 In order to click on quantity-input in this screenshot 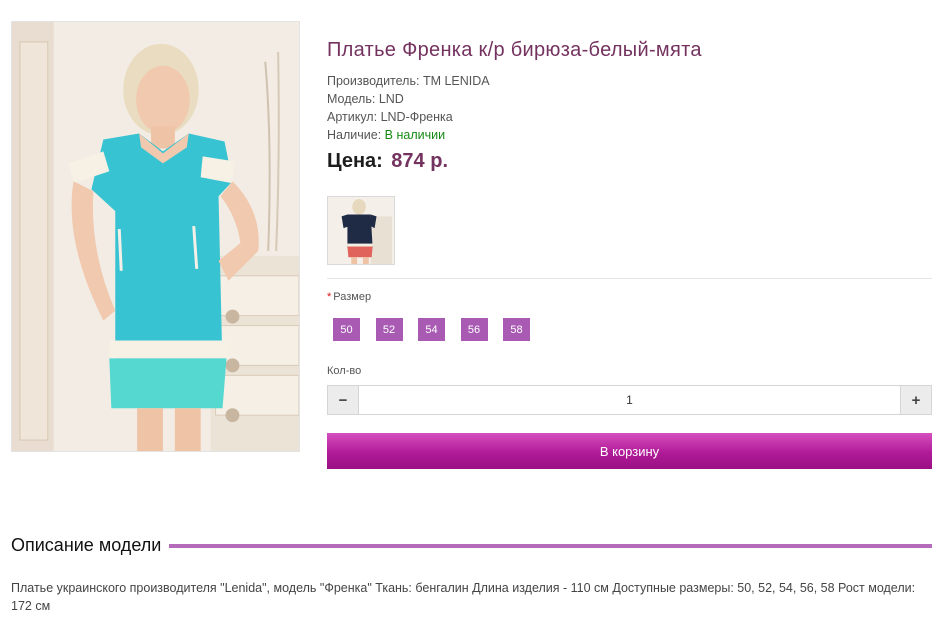, I will do `click(629, 400)`.